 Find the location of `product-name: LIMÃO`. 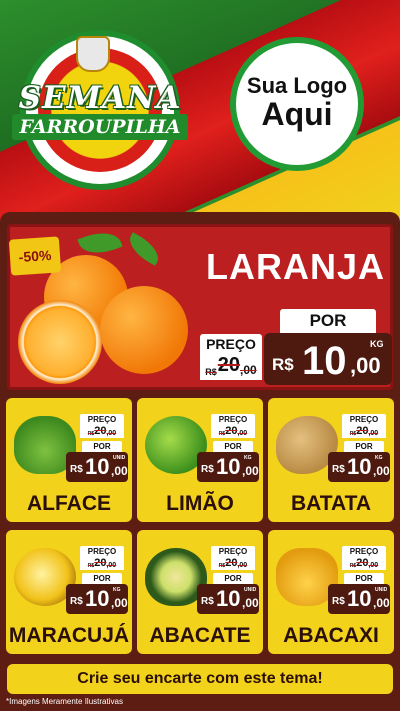

product-name: LIMÃO is located at coordinates (200, 503).